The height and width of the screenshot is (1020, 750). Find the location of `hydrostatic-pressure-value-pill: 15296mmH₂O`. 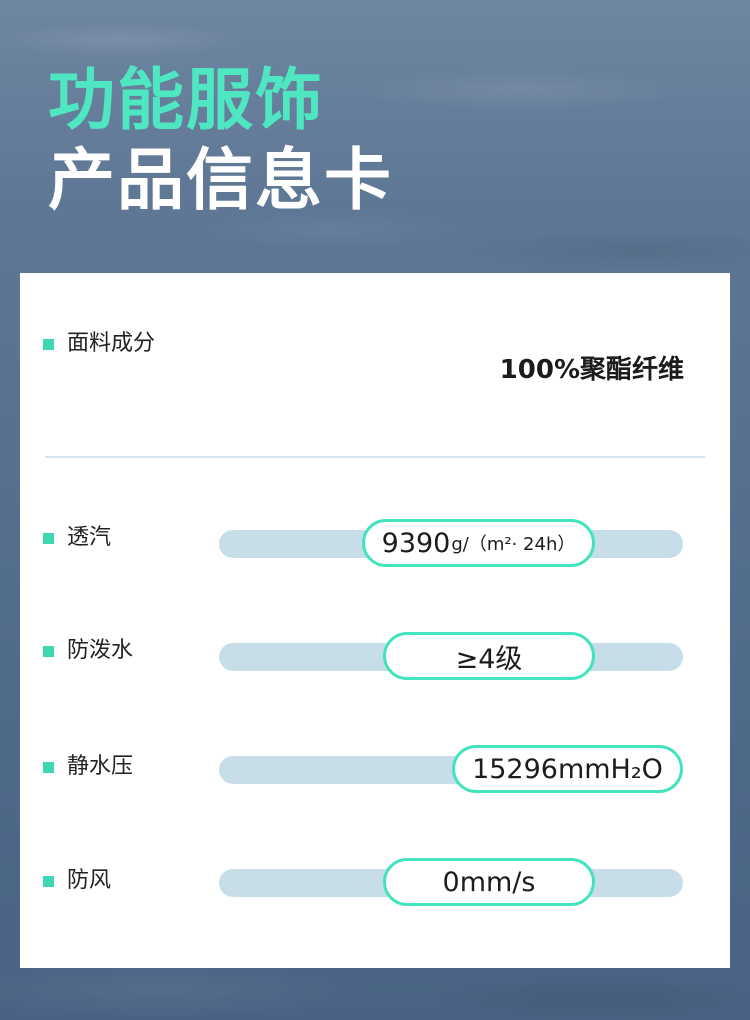

hydrostatic-pressure-value-pill: 15296mmH₂O is located at coordinates (567, 769).